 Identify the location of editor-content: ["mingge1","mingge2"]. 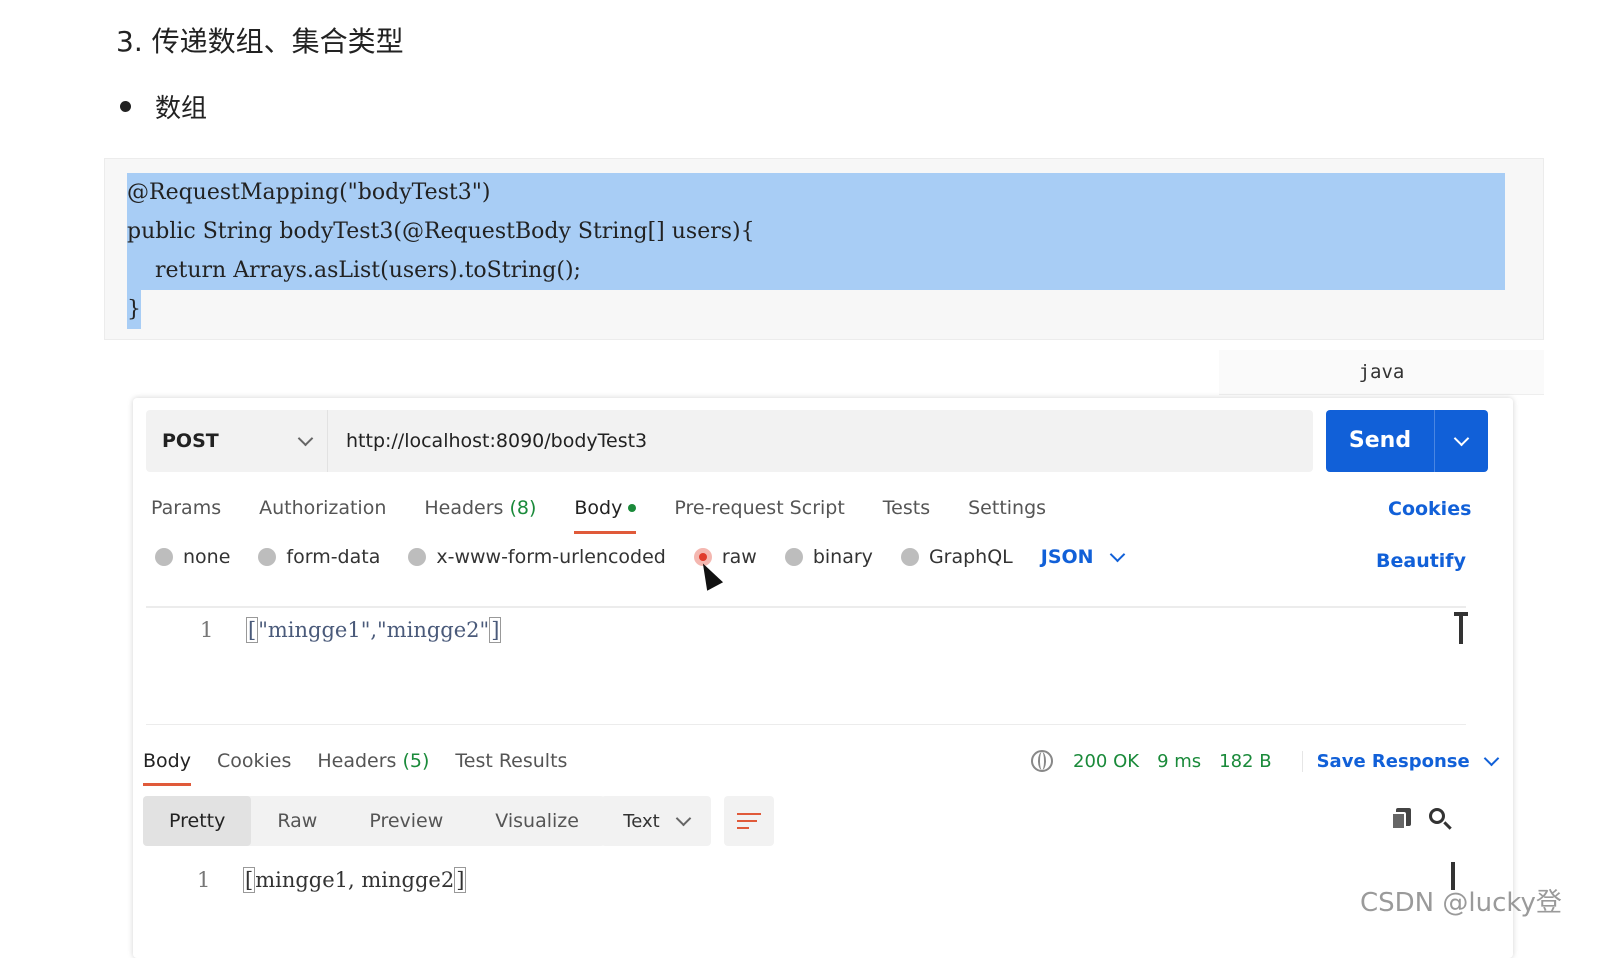
(374, 630).